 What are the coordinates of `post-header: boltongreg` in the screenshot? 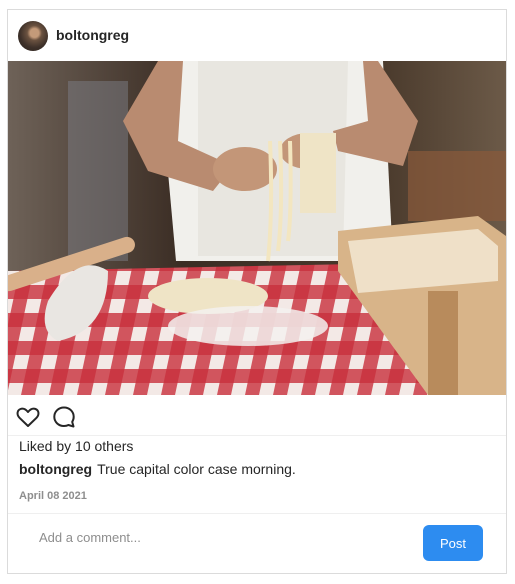 It's located at (257, 35).